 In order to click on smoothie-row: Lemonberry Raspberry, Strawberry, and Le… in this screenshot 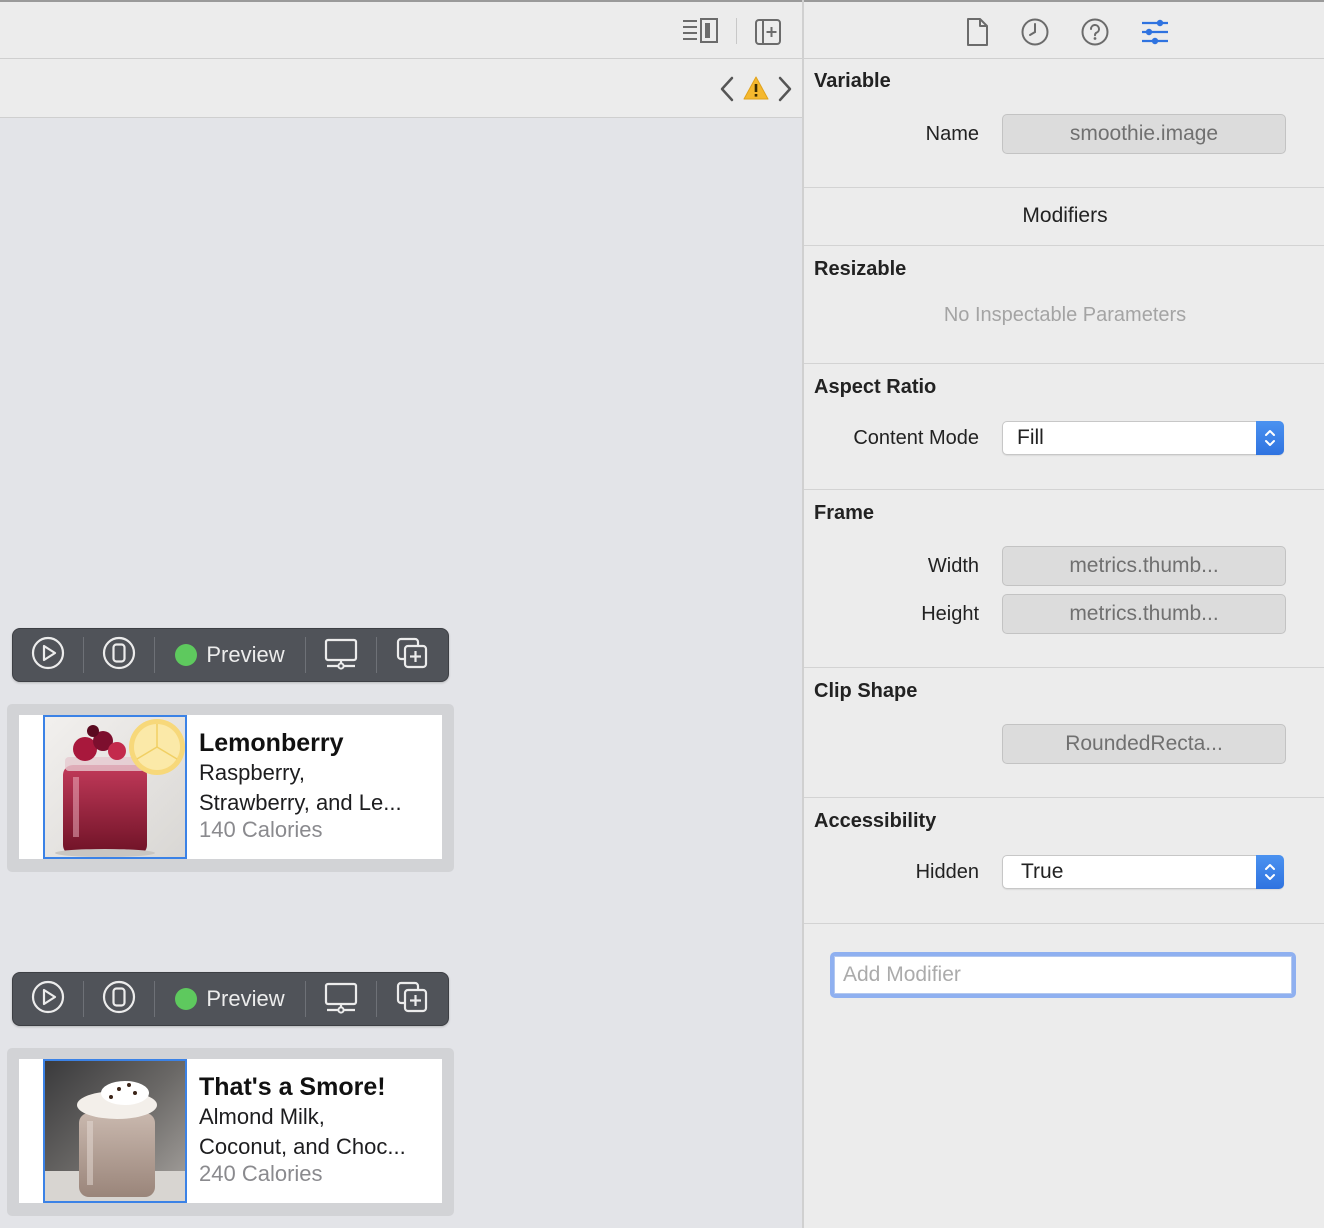, I will do `click(230, 787)`.